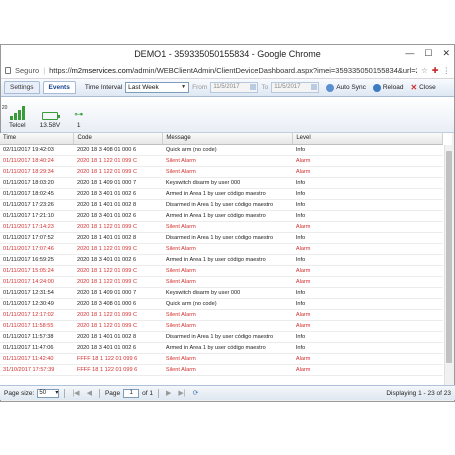  Describe the element at coordinates (393, 87) in the screenshot. I see `reload-label: Reload` at that location.